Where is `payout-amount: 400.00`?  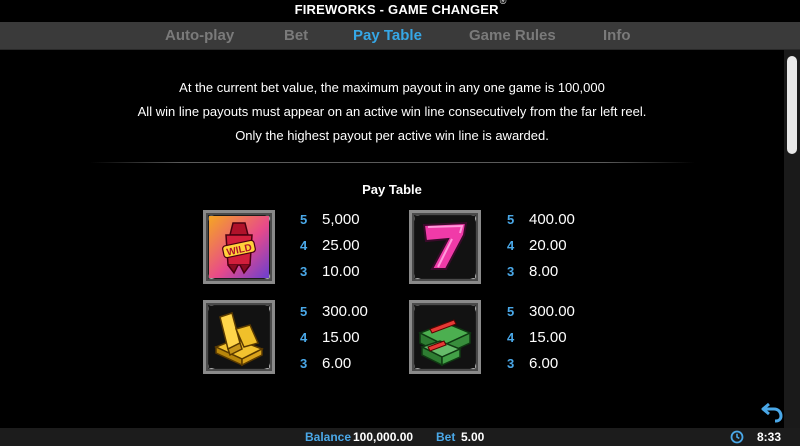 payout-amount: 400.00 is located at coordinates (552, 219).